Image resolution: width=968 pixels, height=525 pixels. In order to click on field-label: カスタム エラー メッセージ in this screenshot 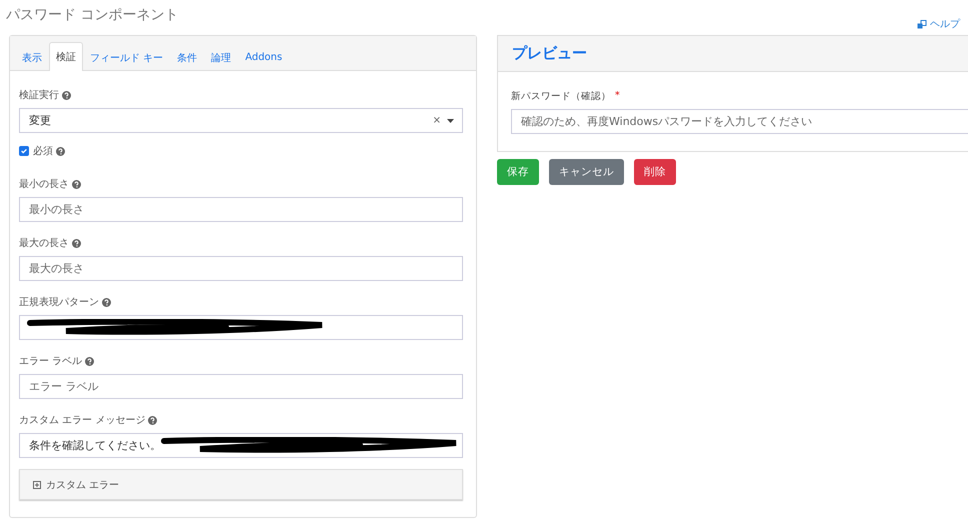, I will do `click(82, 420)`.